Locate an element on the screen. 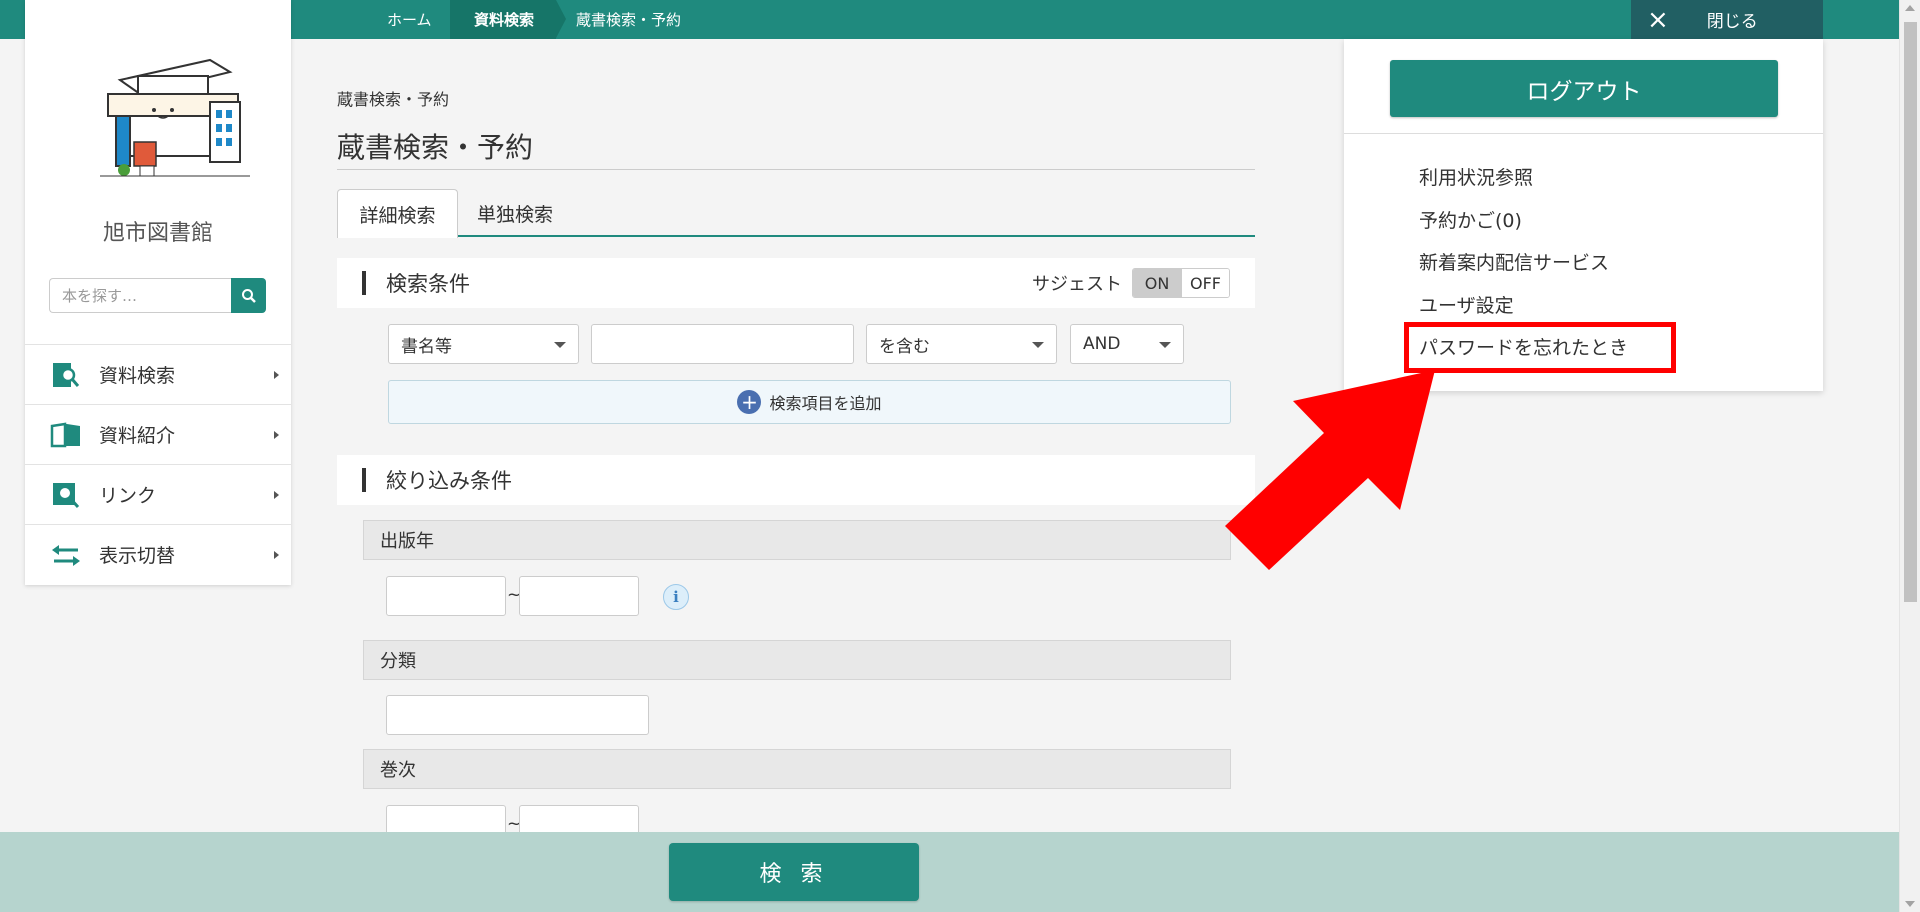  sidebar-item-links: リンク is located at coordinates (158, 494).